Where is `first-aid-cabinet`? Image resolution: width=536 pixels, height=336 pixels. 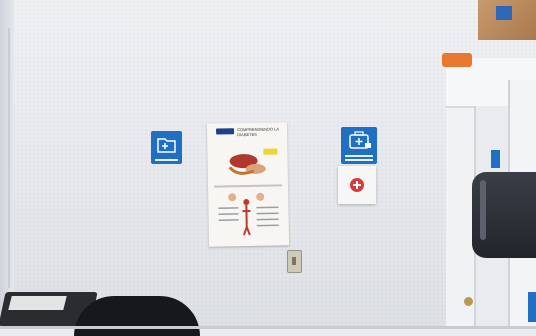 first-aid-cabinet is located at coordinates (357, 185).